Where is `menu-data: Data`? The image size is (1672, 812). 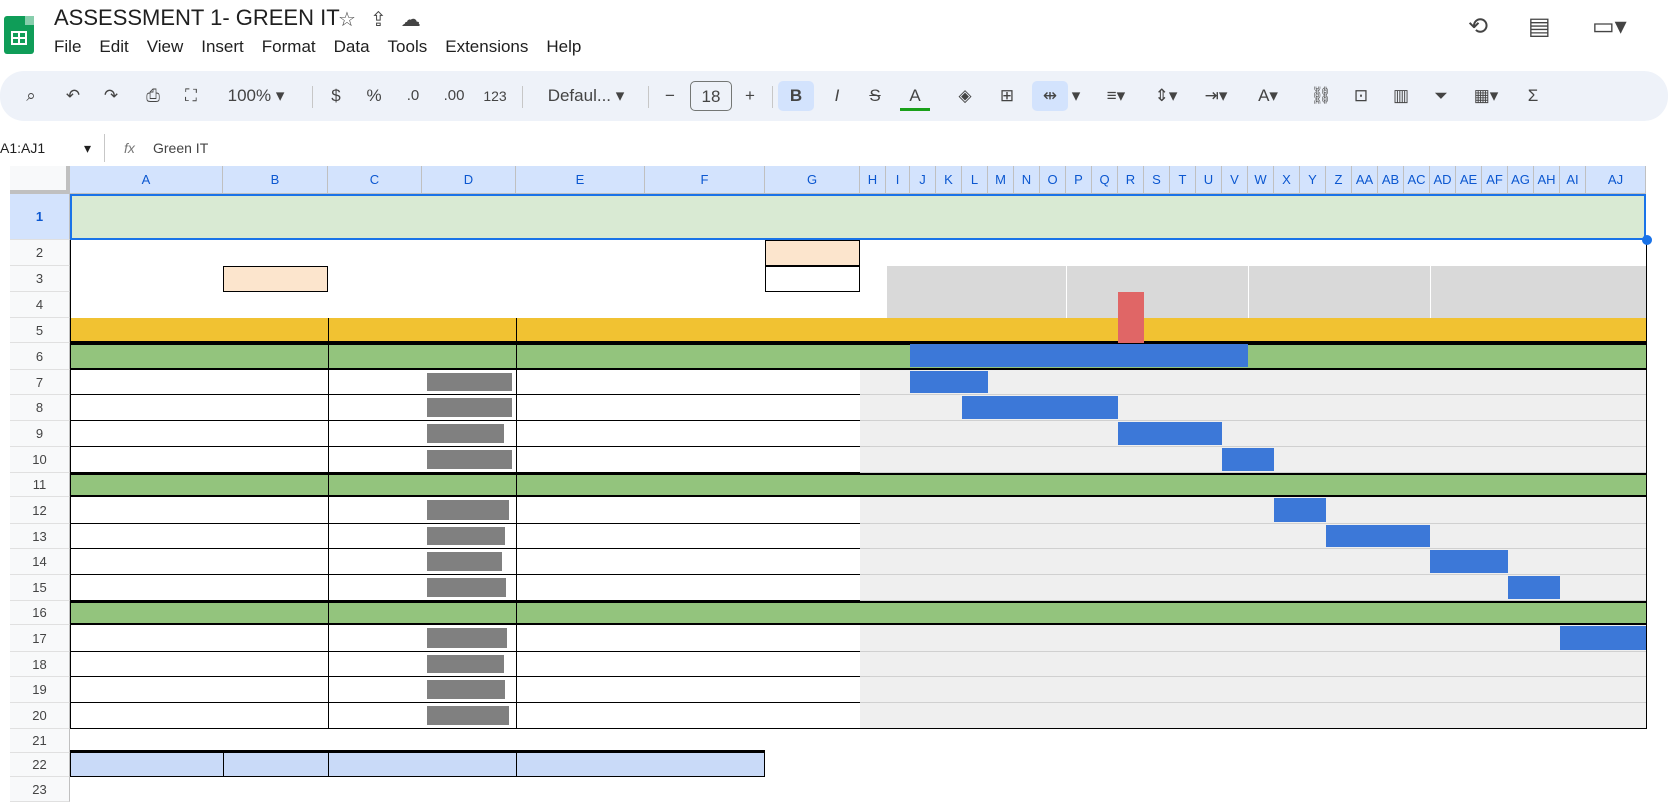 menu-data: Data is located at coordinates (352, 47).